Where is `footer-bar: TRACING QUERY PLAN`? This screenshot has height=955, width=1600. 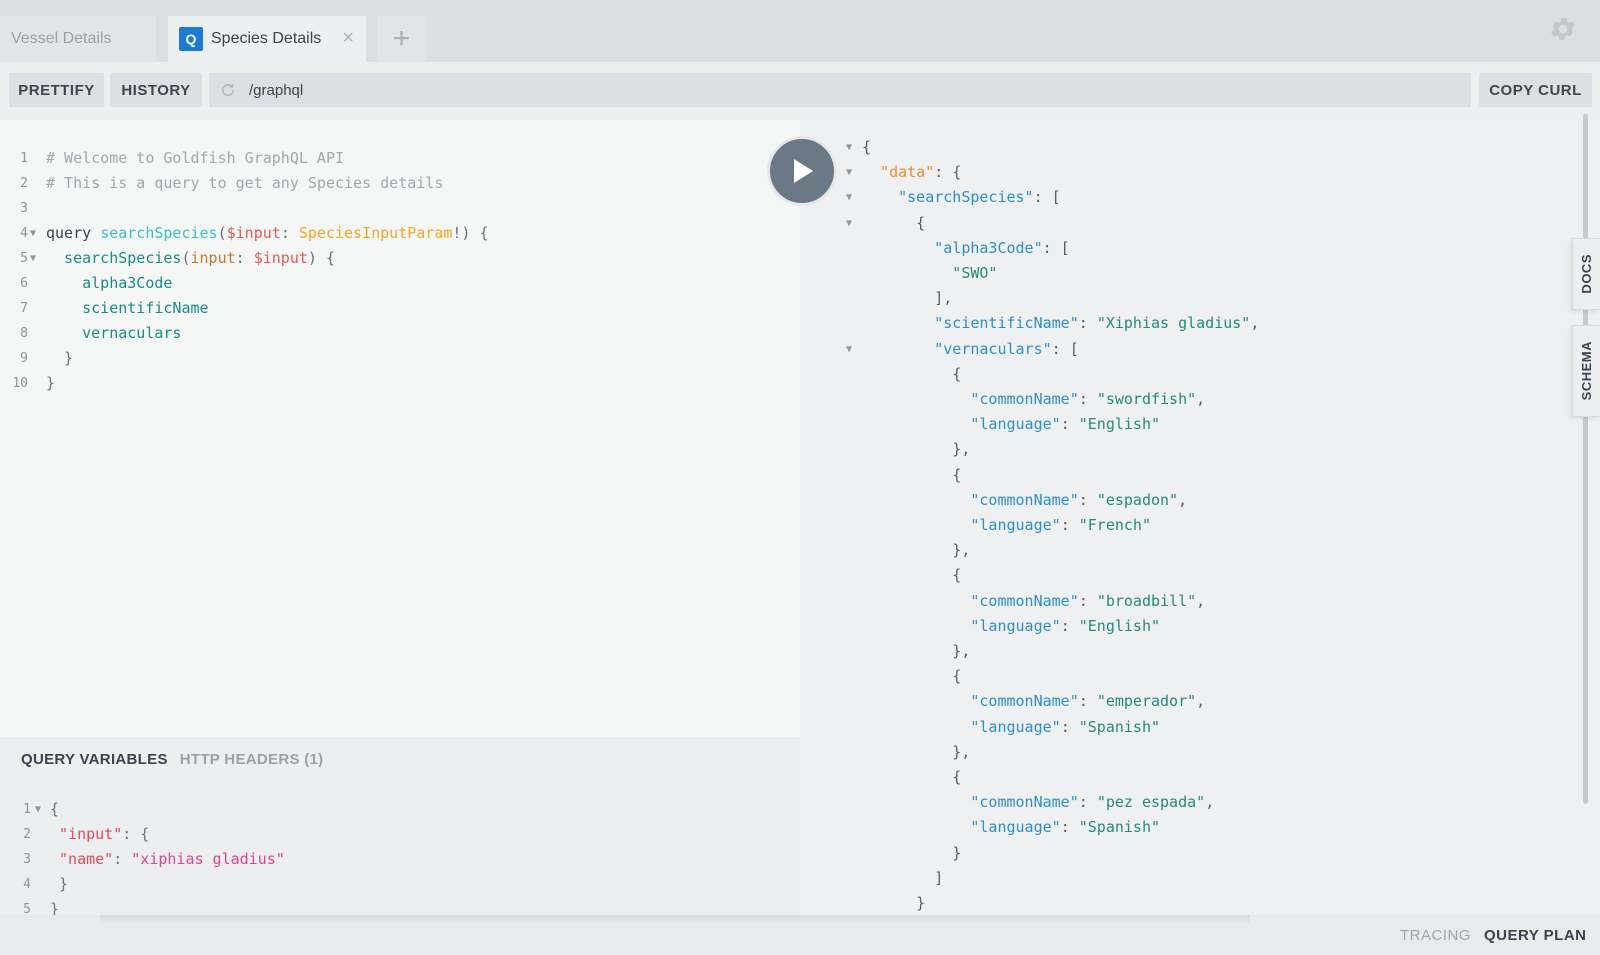 footer-bar: TRACING QUERY PLAN is located at coordinates (800, 935).